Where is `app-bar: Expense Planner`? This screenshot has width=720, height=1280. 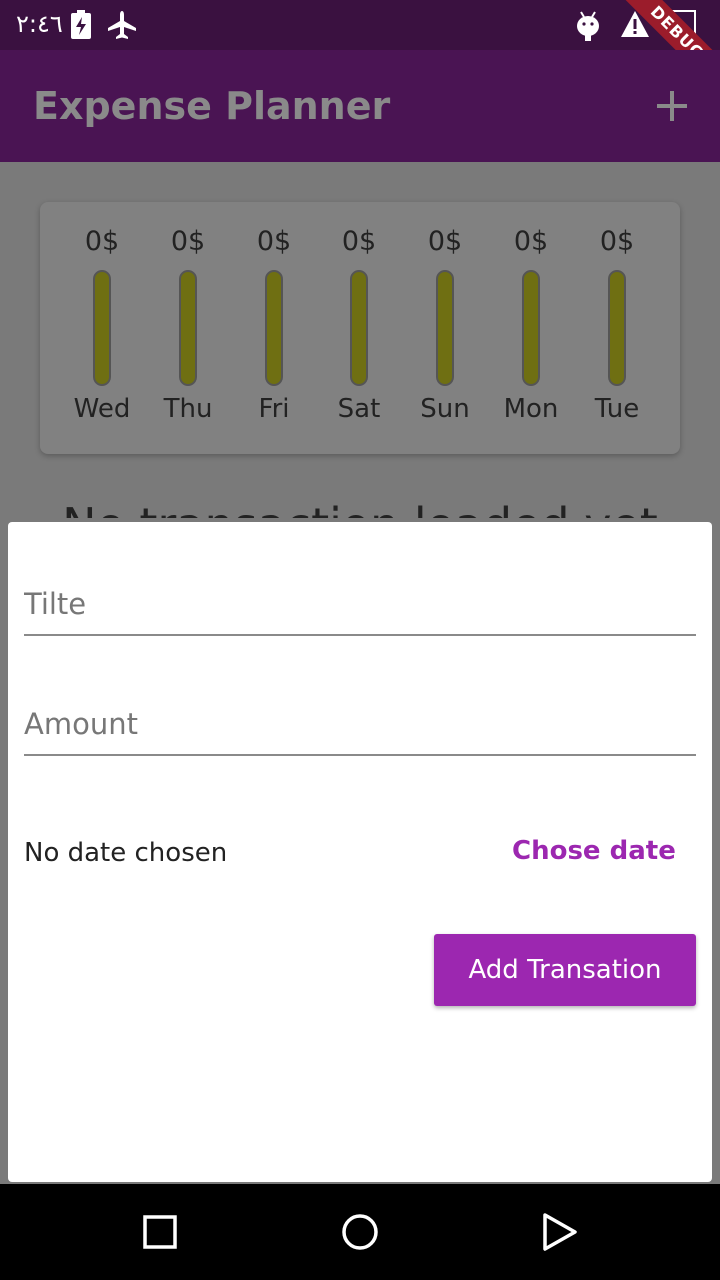
app-bar: Expense Planner is located at coordinates (360, 106).